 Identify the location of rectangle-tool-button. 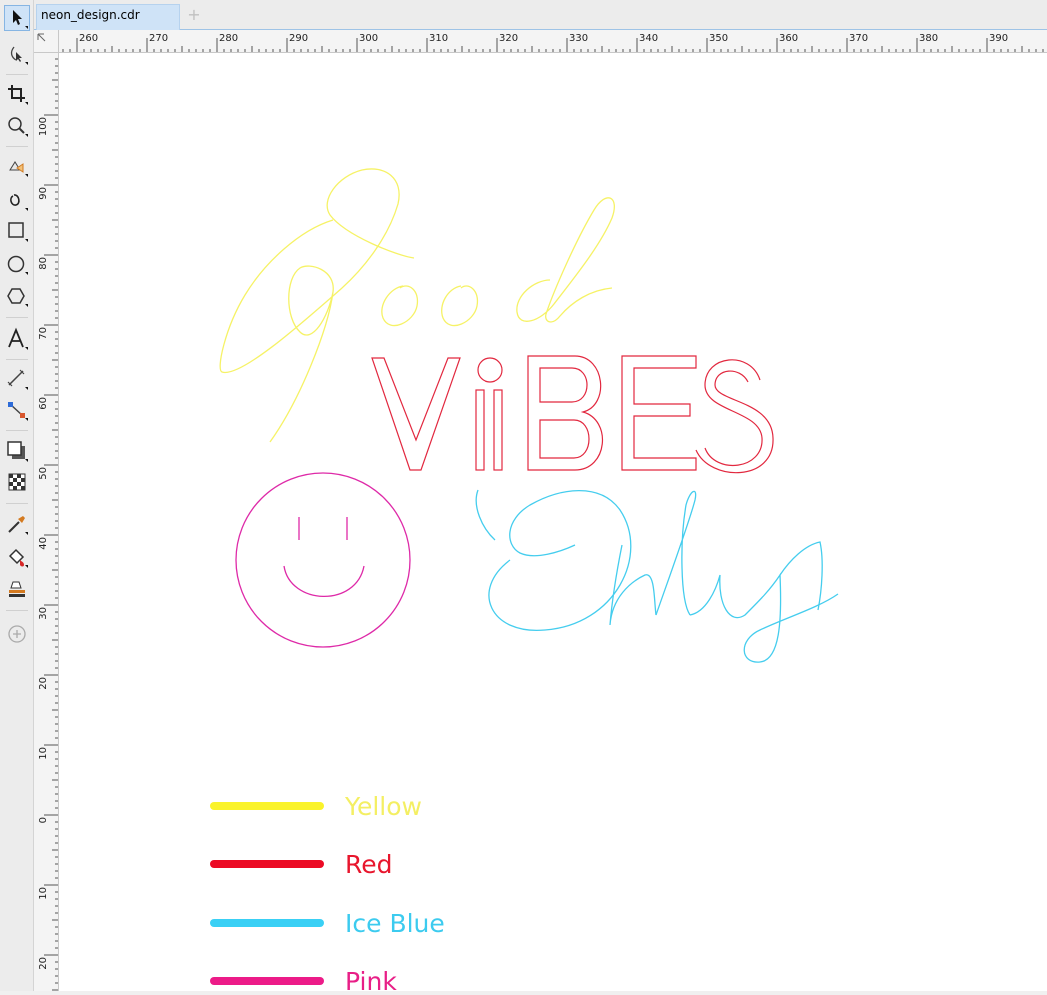
(17, 231).